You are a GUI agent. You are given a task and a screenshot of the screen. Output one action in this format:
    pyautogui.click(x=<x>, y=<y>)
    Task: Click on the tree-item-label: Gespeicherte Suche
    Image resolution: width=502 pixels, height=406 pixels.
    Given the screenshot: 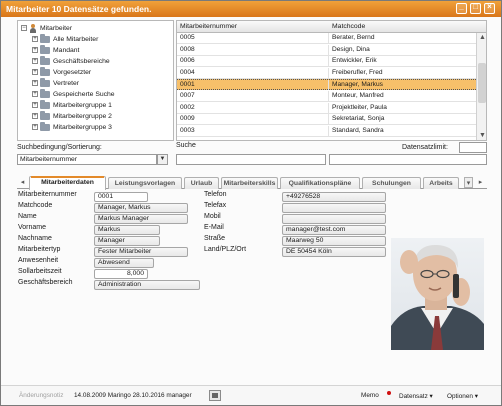 What is the action you would take?
    pyautogui.click(x=84, y=94)
    